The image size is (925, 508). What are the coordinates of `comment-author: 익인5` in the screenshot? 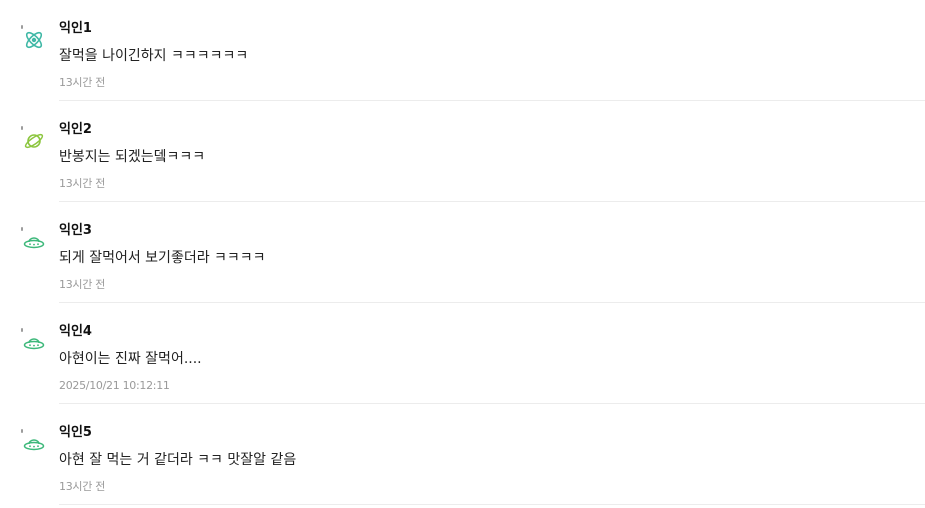 It's located at (75, 432).